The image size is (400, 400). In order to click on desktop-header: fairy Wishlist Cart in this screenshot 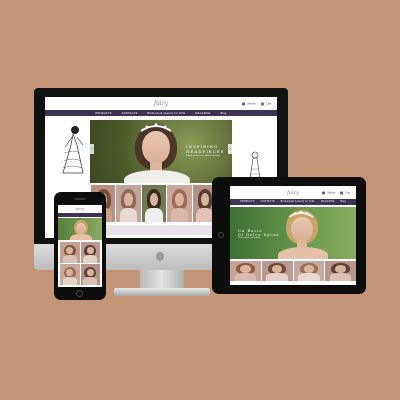, I will do `click(161, 103)`.